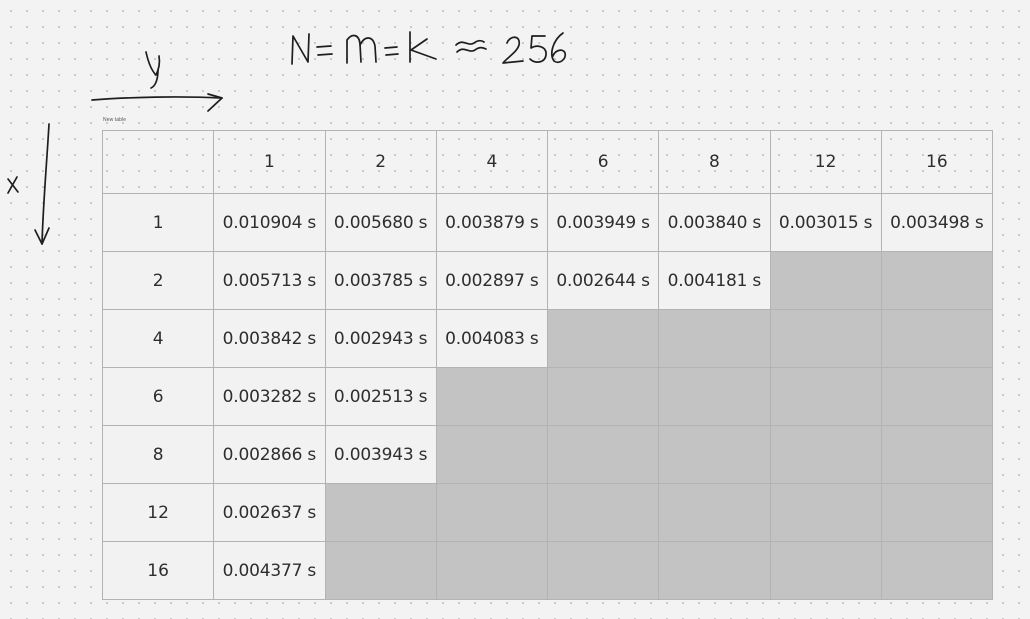 The height and width of the screenshot is (619, 1030). What do you see at coordinates (28, 184) in the screenshot?
I see `x-axis-arrow` at bounding box center [28, 184].